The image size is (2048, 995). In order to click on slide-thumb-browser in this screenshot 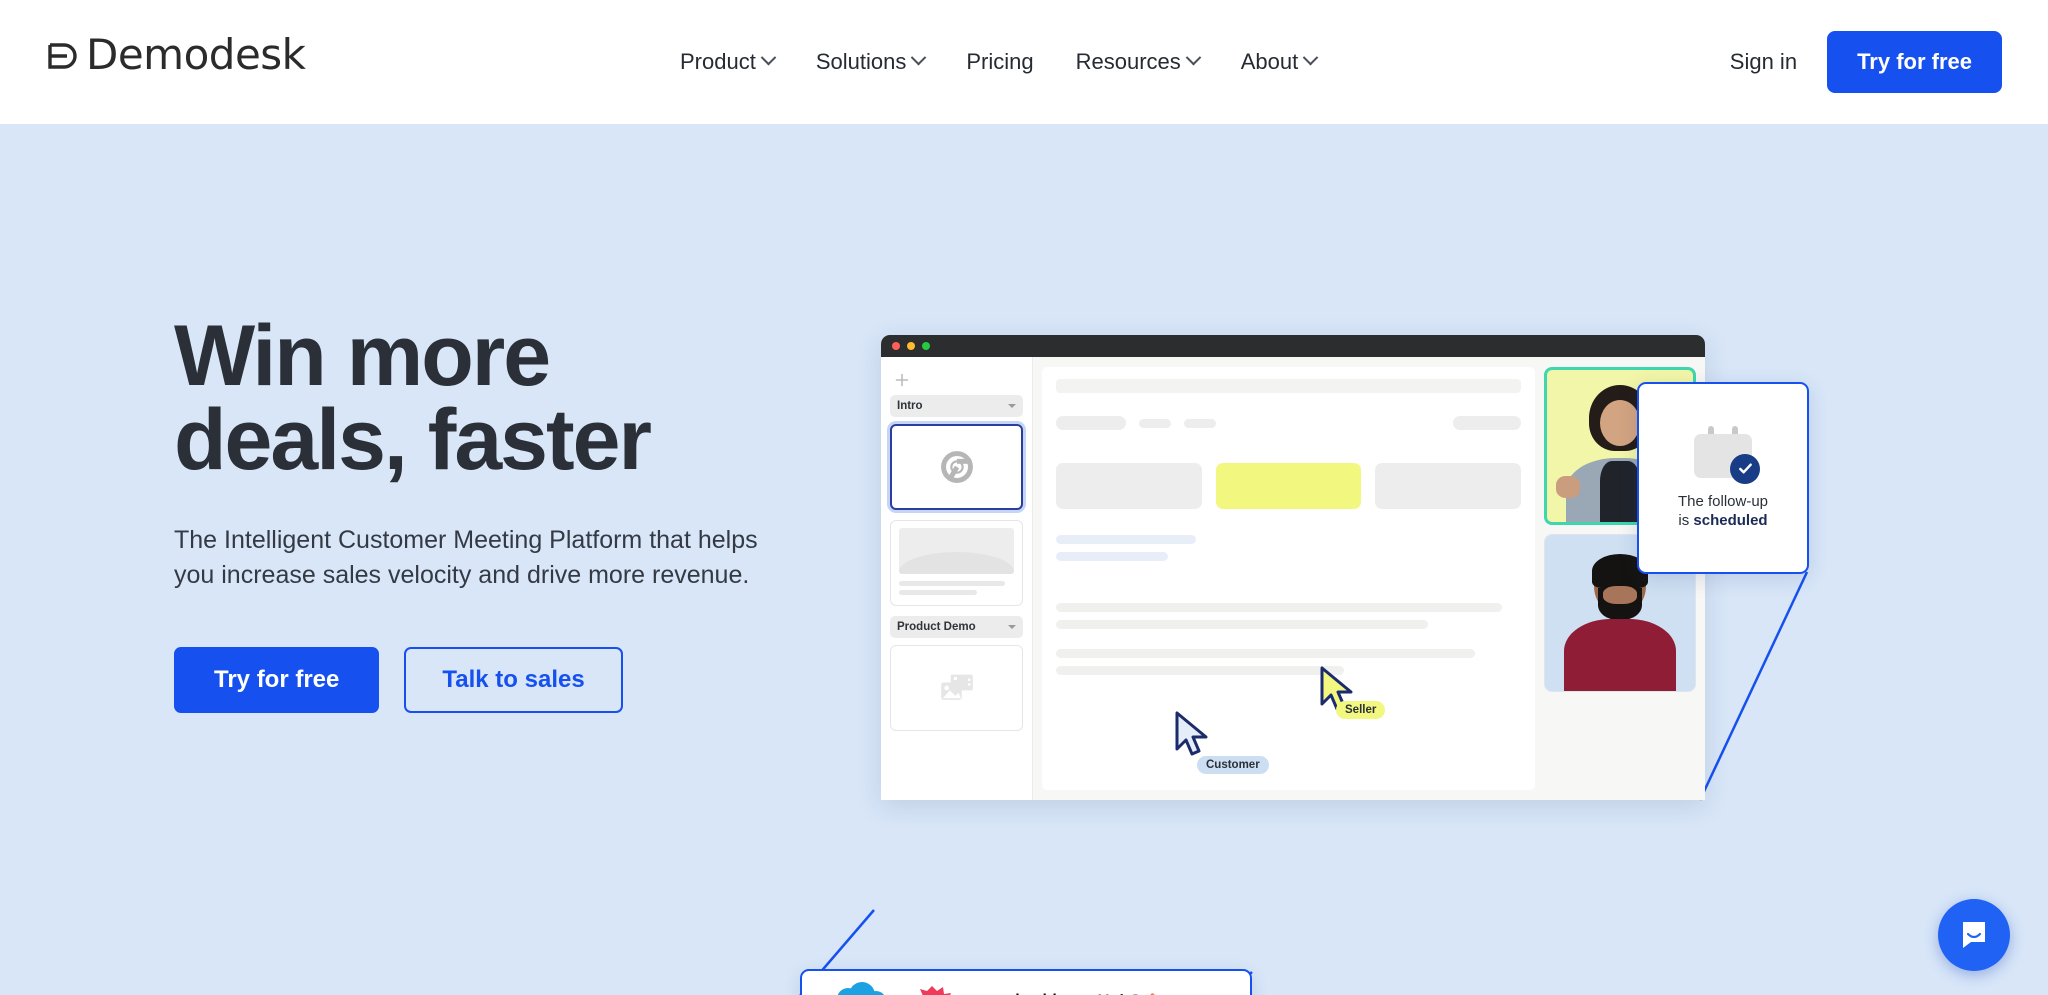, I will do `click(956, 467)`.